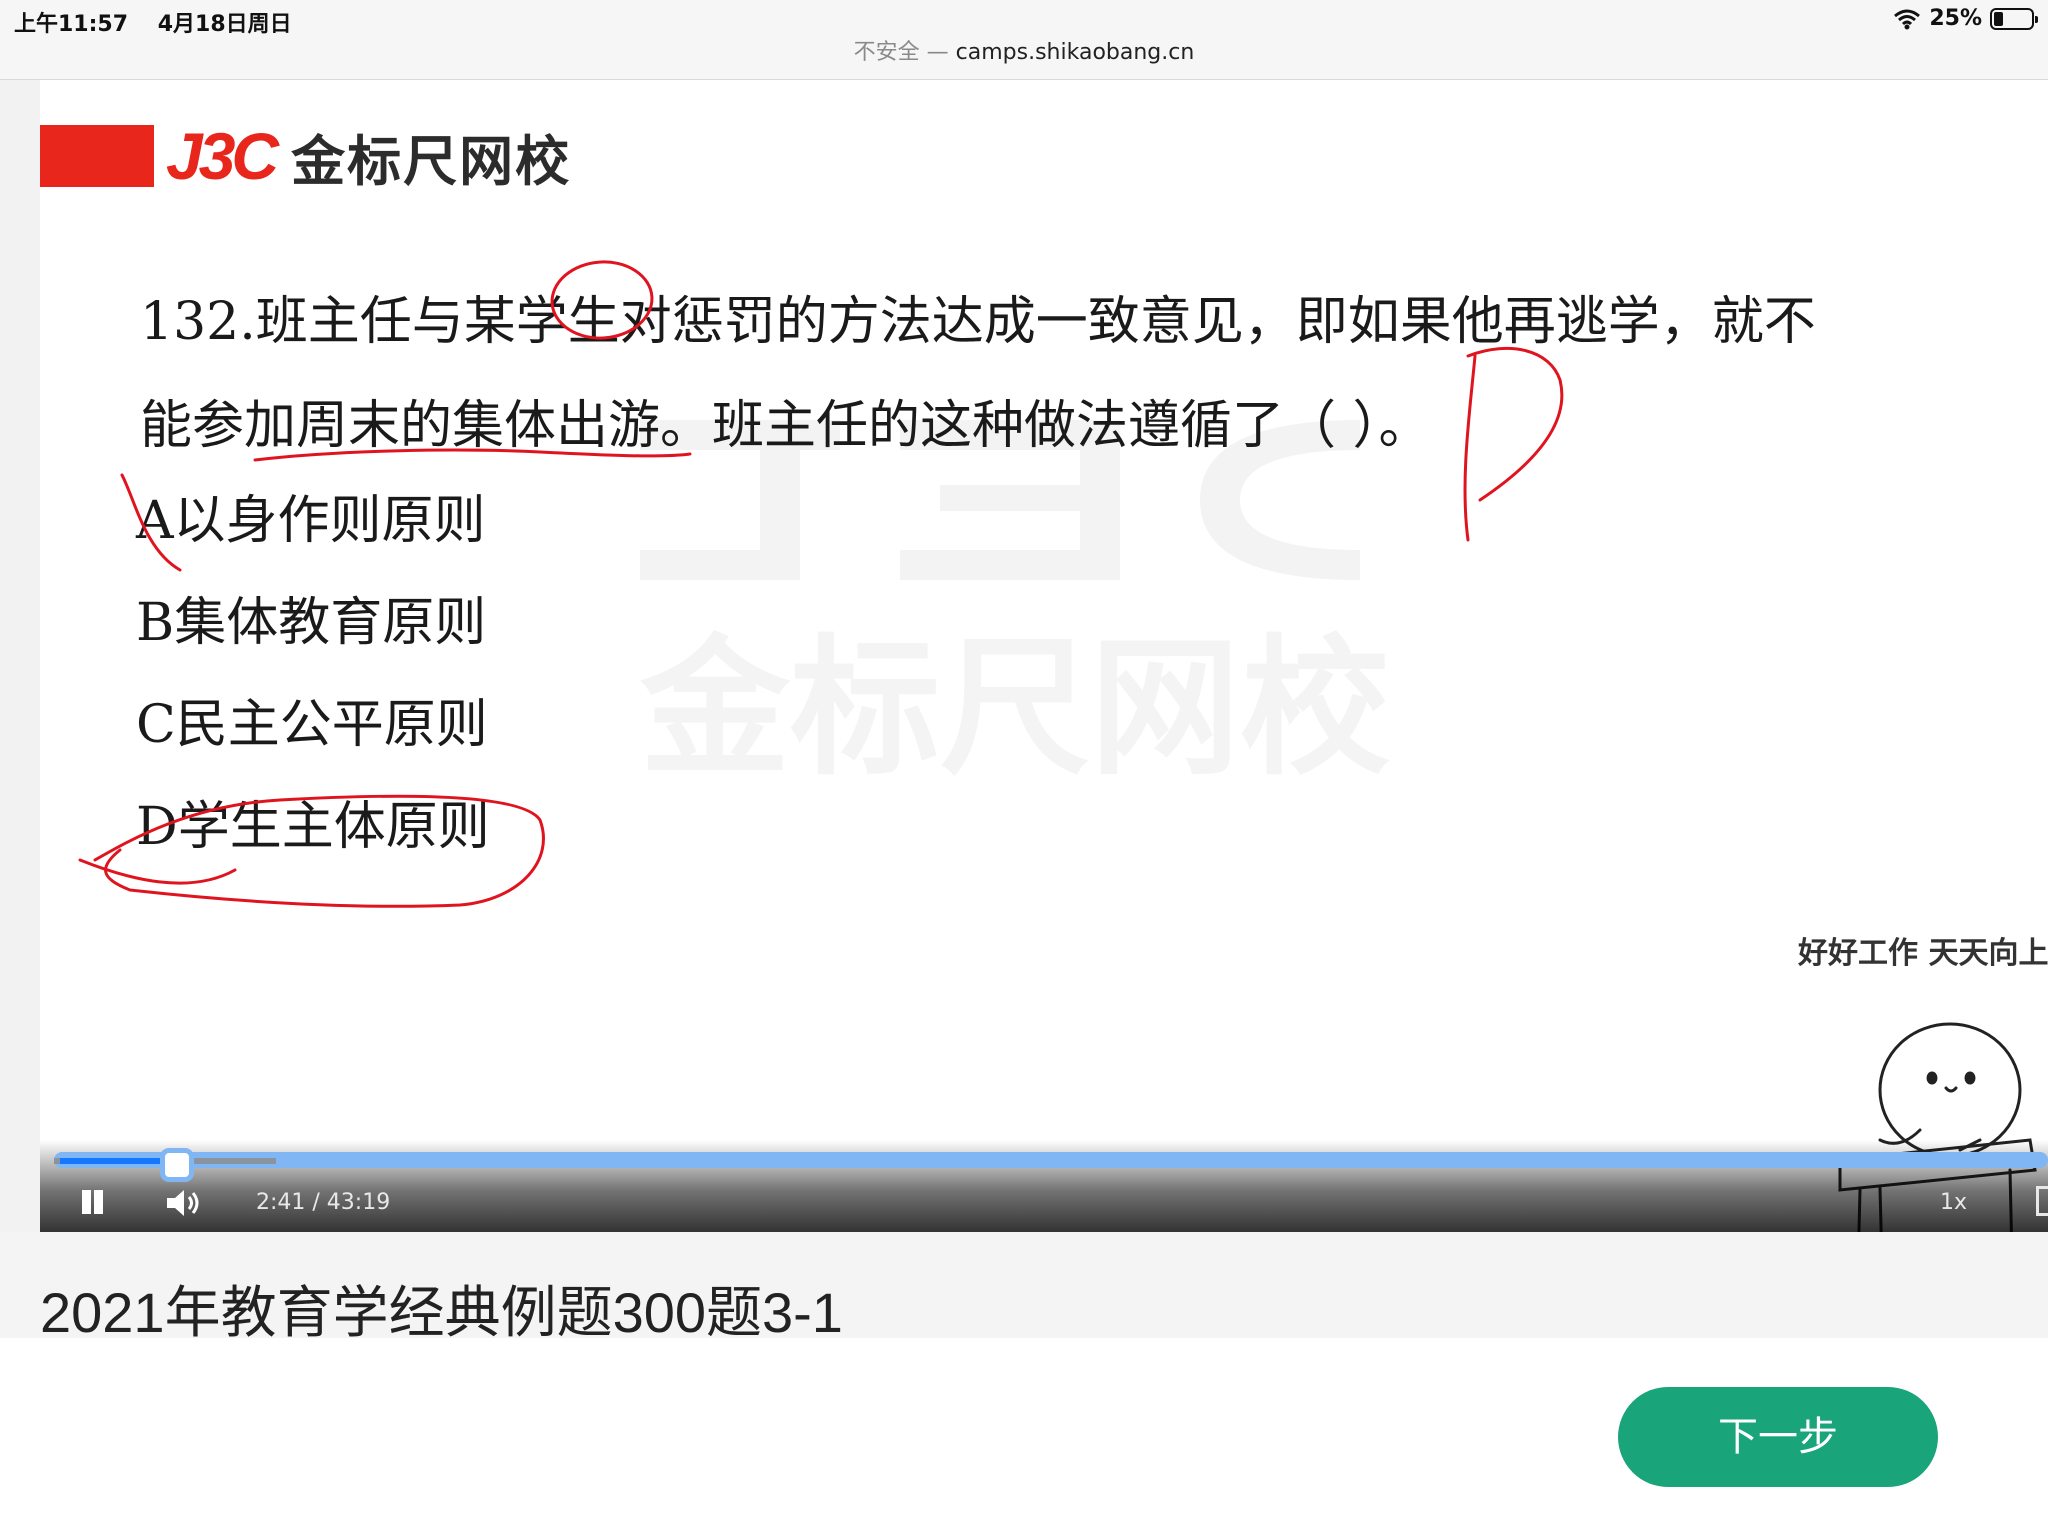  Describe the element at coordinates (20, 656) in the screenshot. I see `left-gutter` at that location.